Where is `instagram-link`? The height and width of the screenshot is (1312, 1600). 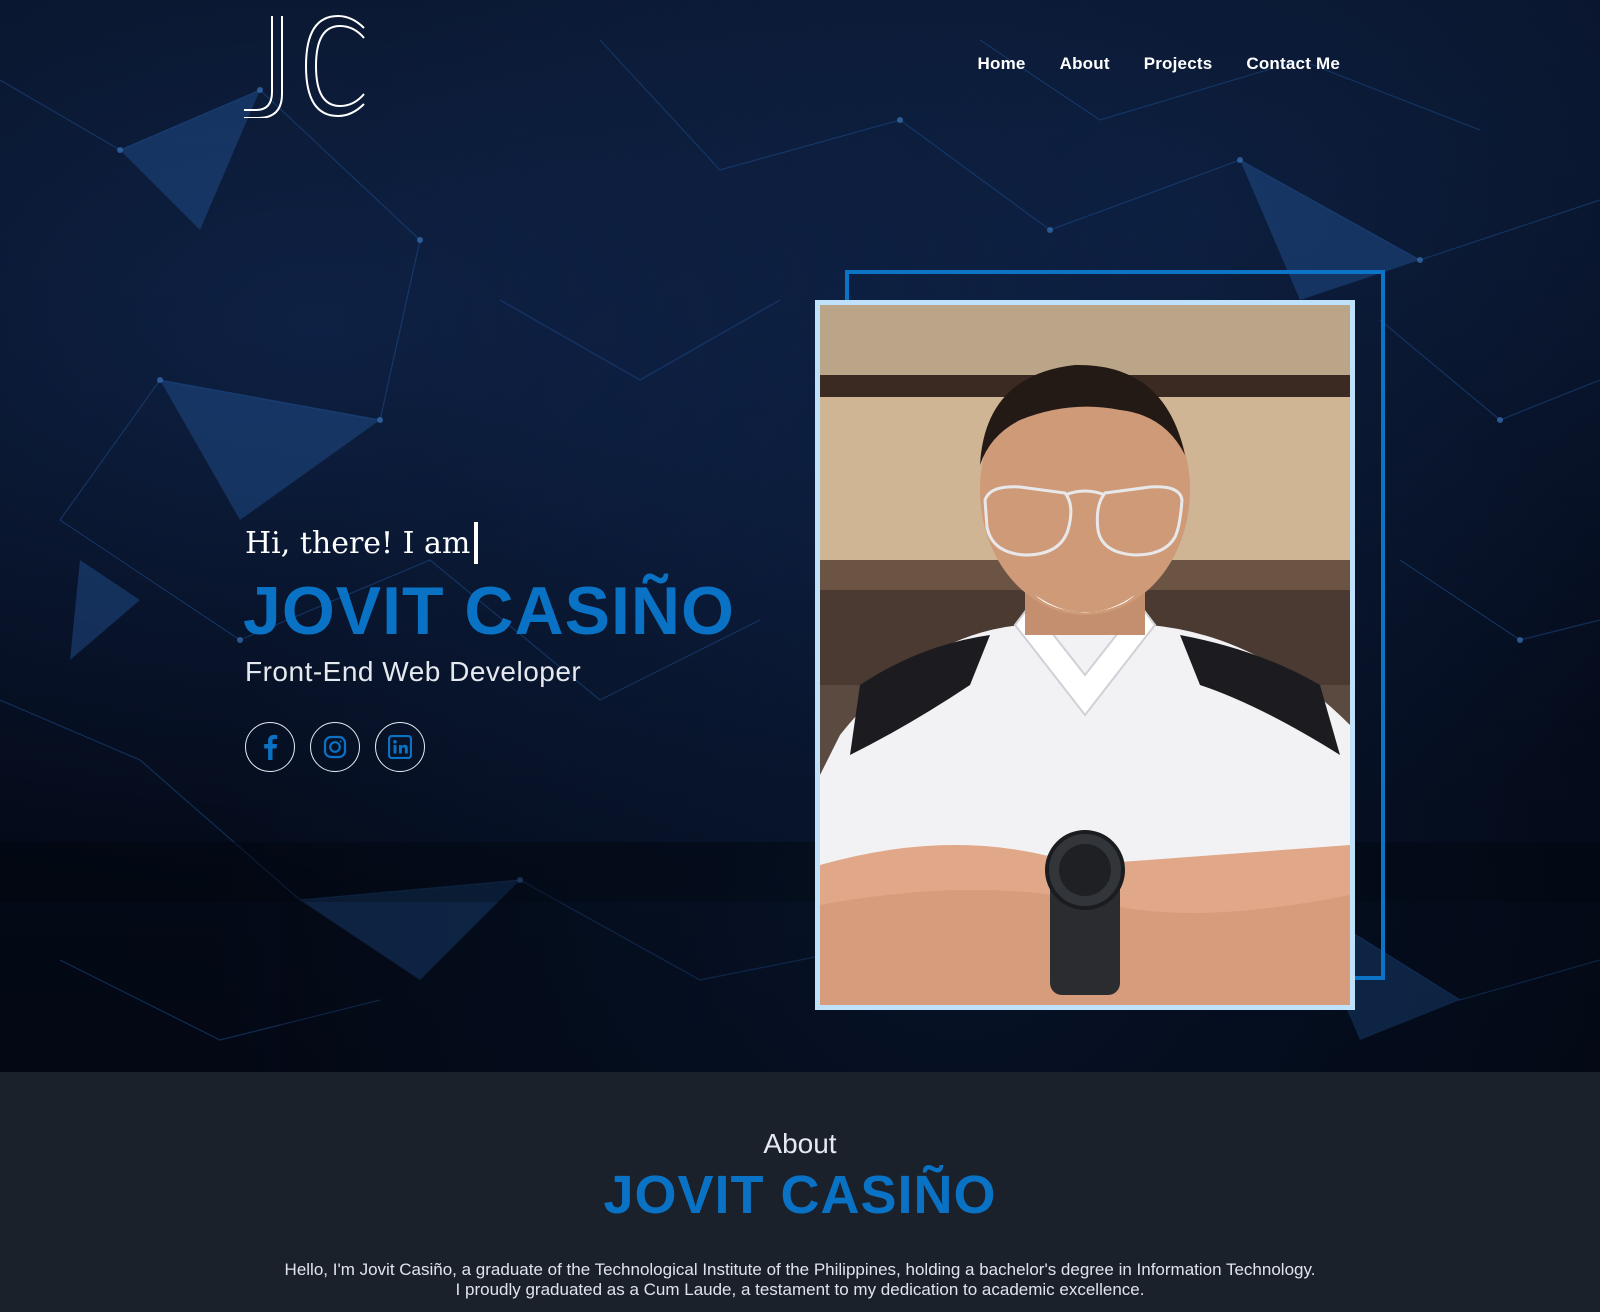 instagram-link is located at coordinates (335, 747).